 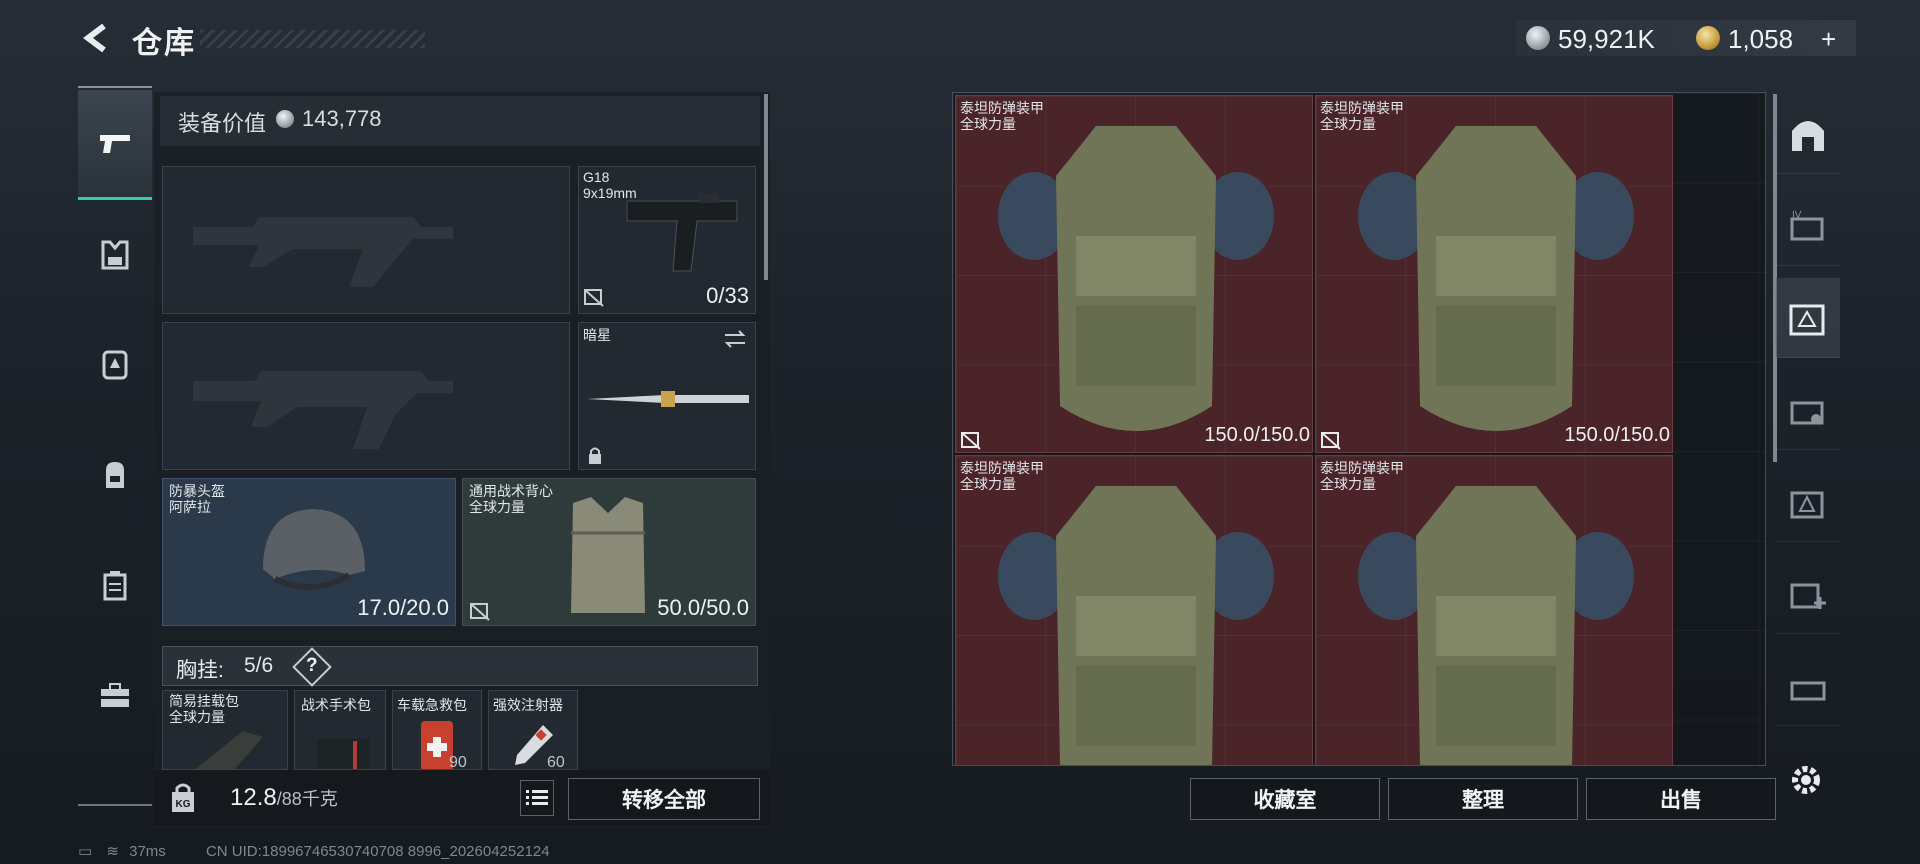 I want to click on helmet-brand: 阿萨拉, so click(x=190, y=507).